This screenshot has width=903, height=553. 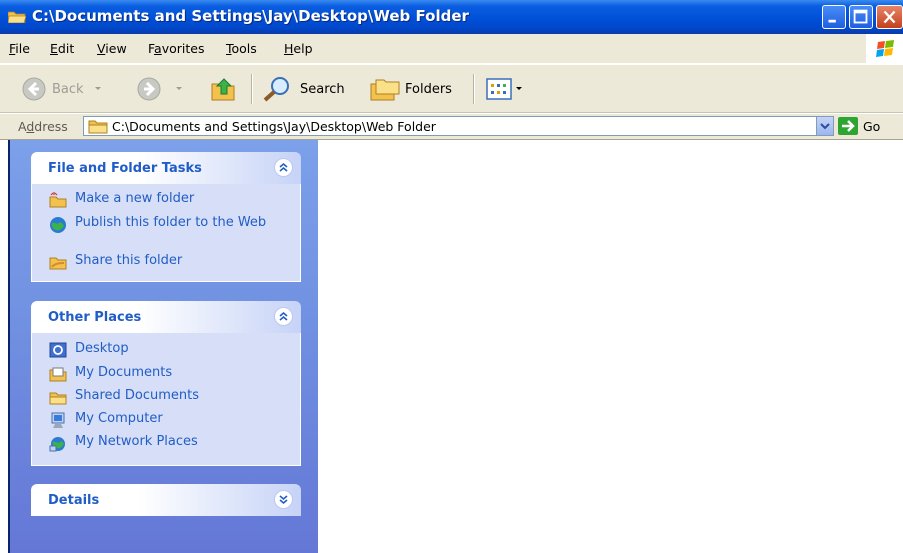 I want to click on menu-favorites: Favorites, so click(x=176, y=48).